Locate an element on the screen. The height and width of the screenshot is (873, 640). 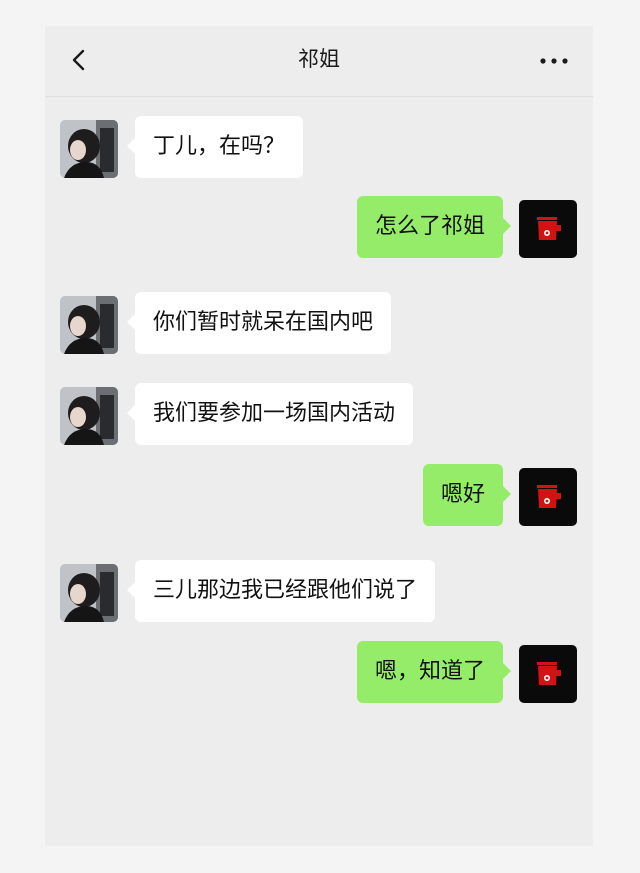
message-bubble: 丁儿，在吗？ is located at coordinates (215, 147).